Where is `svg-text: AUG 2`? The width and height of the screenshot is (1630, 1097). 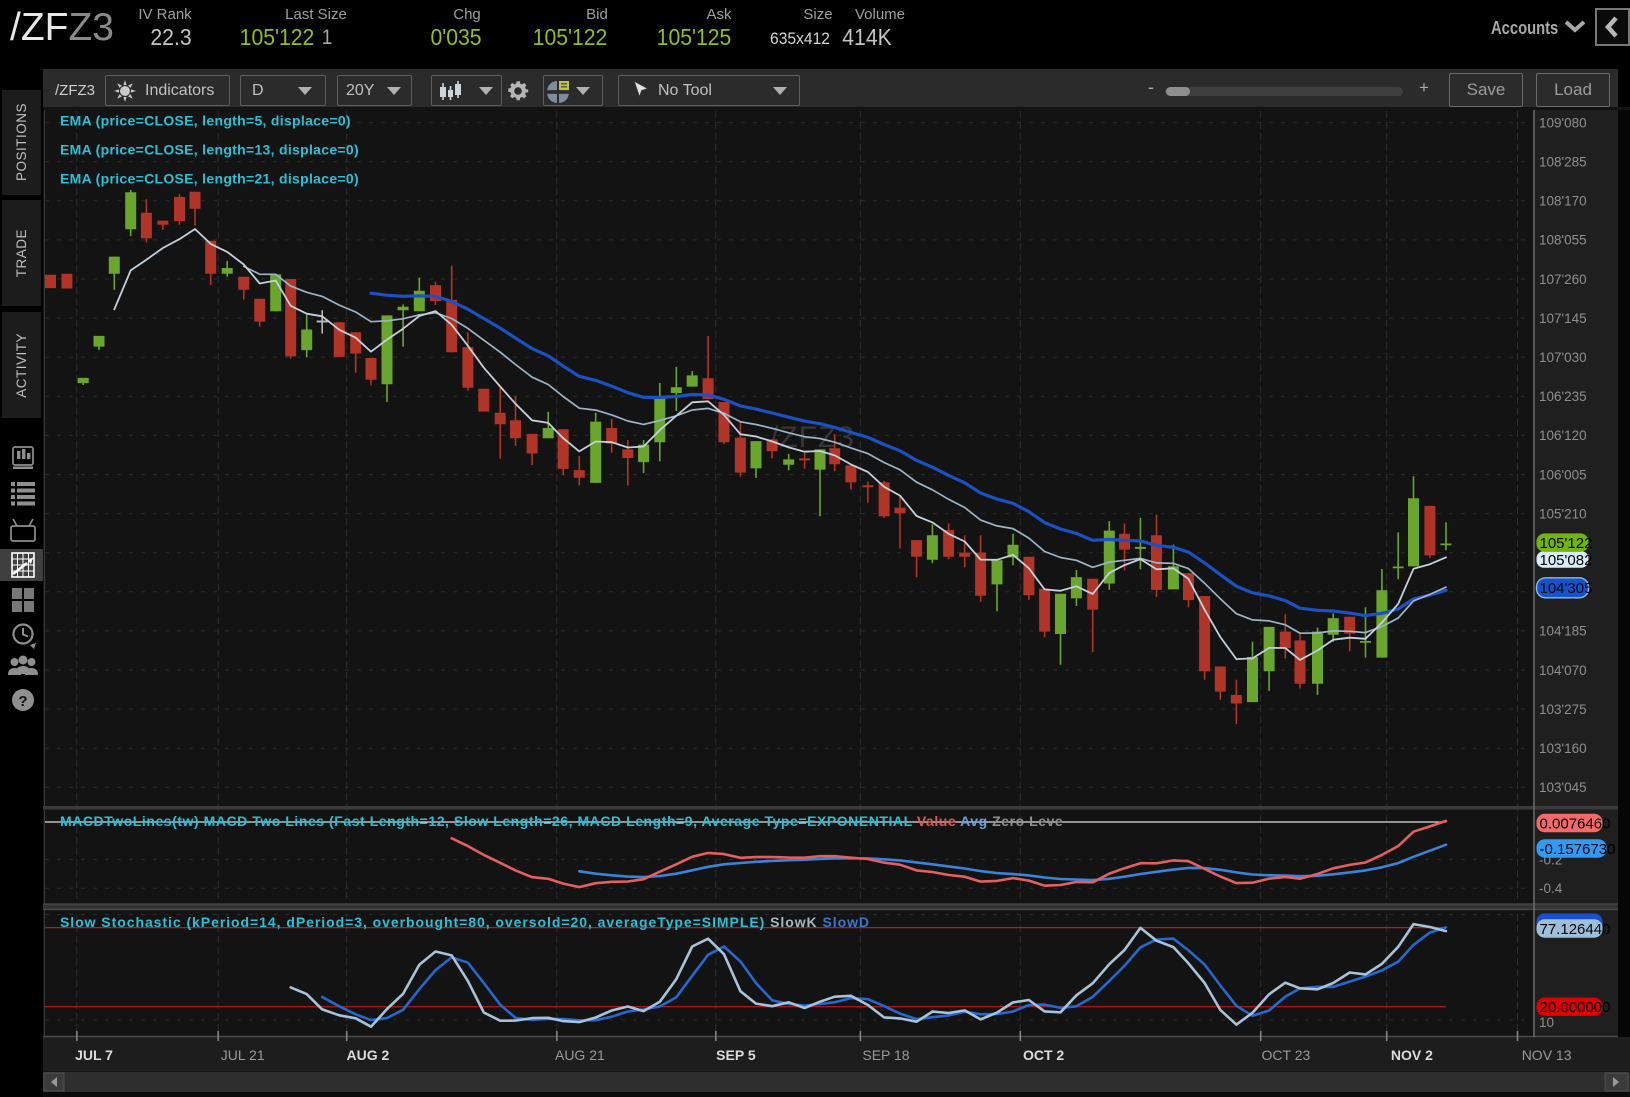 svg-text: AUG 2 is located at coordinates (368, 1055).